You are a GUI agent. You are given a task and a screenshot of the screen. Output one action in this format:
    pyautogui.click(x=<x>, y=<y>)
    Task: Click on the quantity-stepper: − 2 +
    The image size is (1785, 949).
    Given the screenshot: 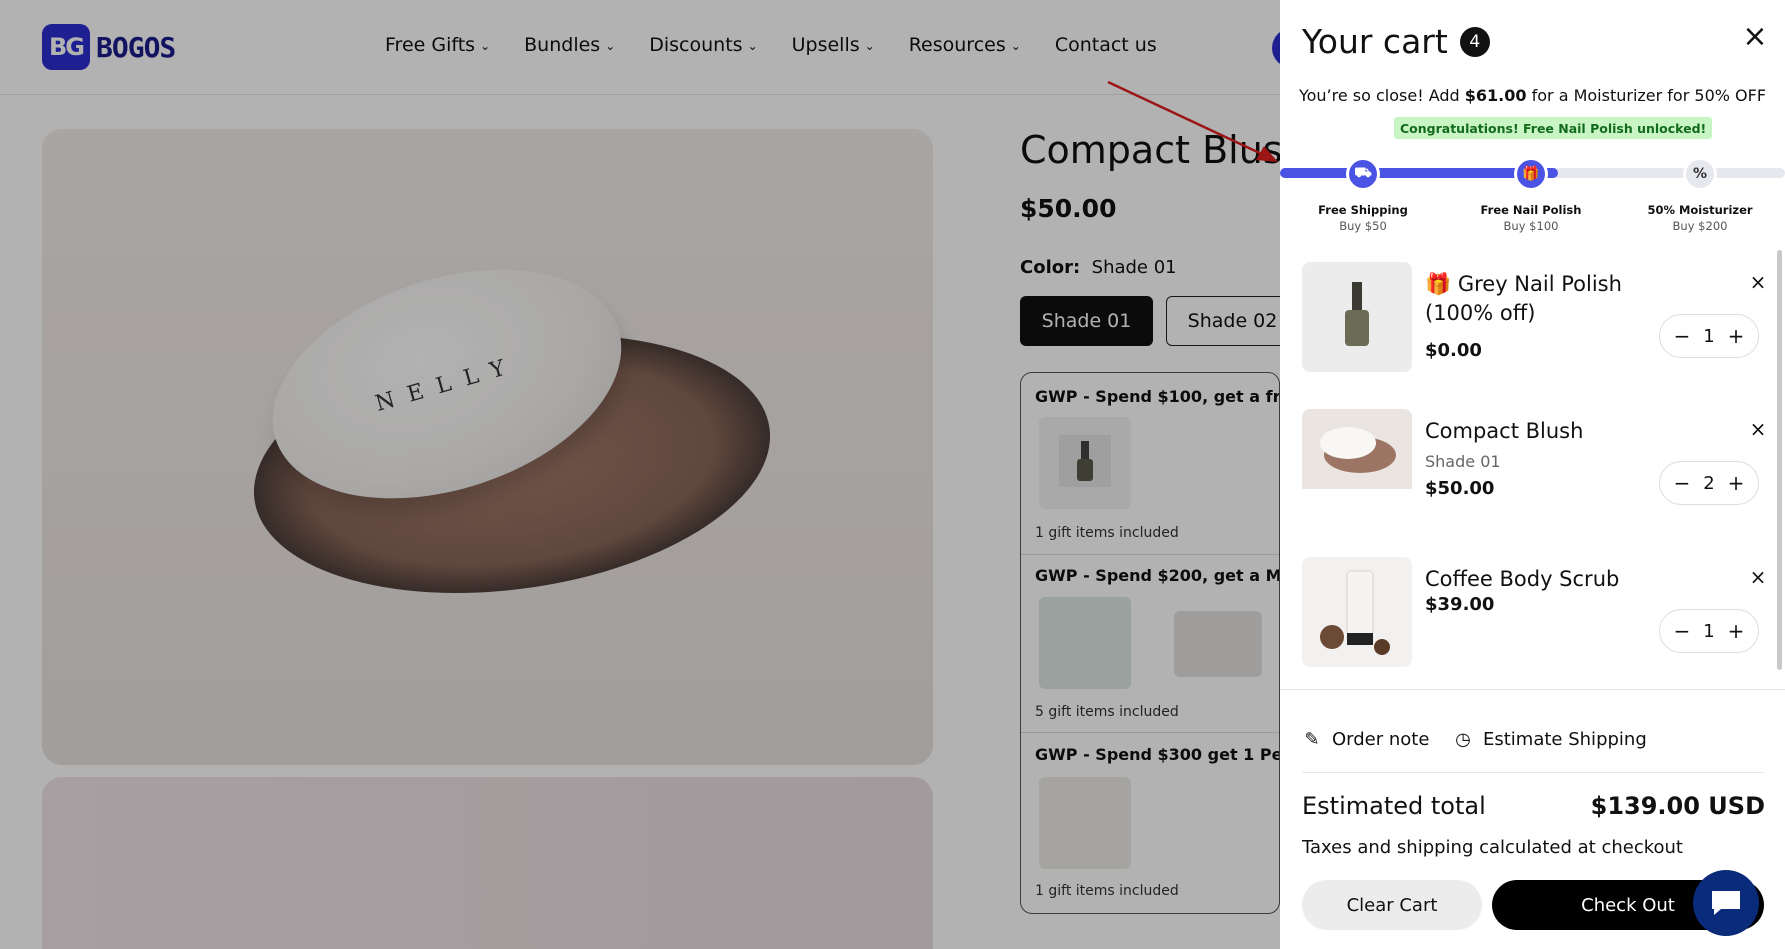 What is the action you would take?
    pyautogui.click(x=1709, y=483)
    